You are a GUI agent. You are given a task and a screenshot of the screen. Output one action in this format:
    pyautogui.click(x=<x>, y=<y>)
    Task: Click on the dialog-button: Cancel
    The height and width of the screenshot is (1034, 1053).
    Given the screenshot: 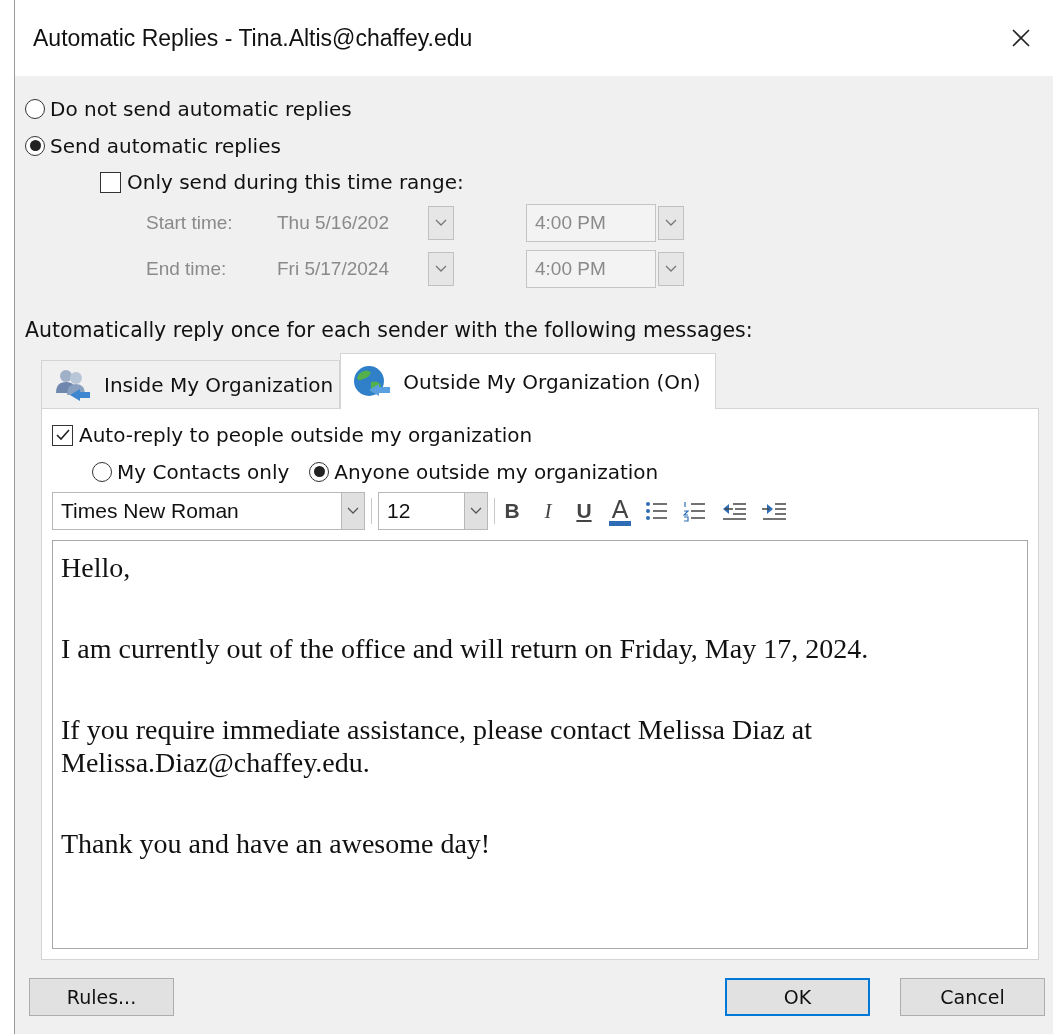 What is the action you would take?
    pyautogui.click(x=972, y=997)
    